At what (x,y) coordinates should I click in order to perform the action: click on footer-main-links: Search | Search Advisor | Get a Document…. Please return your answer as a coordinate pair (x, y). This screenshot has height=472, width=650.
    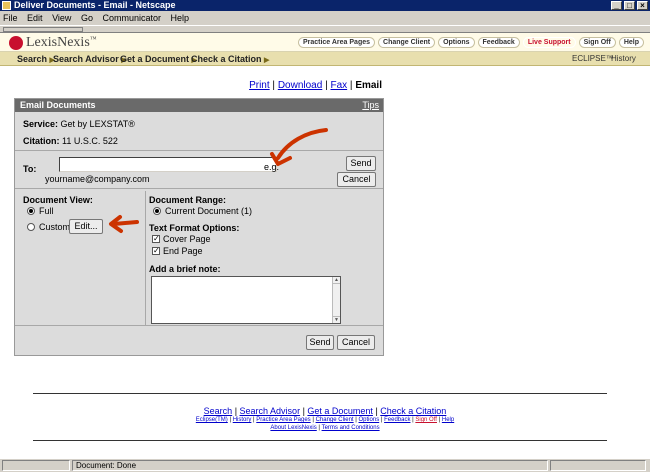
    Looking at the image, I should click on (325, 411).